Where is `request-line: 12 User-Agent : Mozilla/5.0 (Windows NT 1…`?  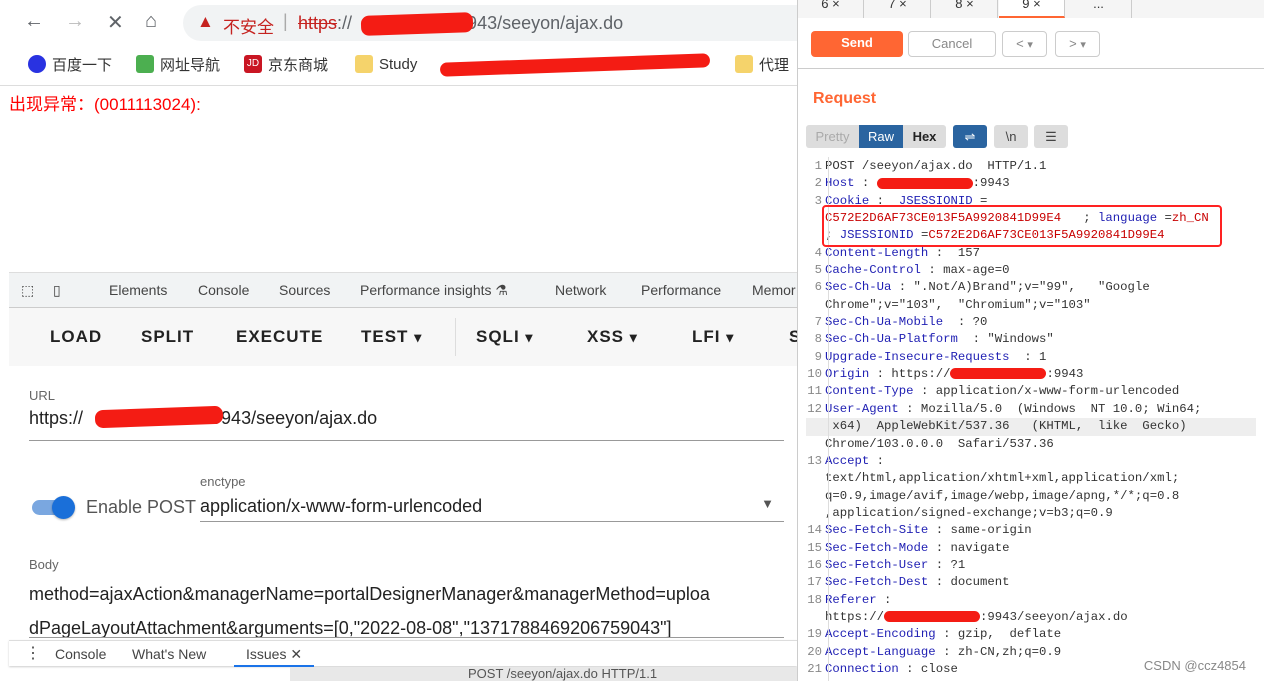 request-line: 12 User-Agent : Mozilla/5.0 (Windows NT 1… is located at coordinates (1031, 409).